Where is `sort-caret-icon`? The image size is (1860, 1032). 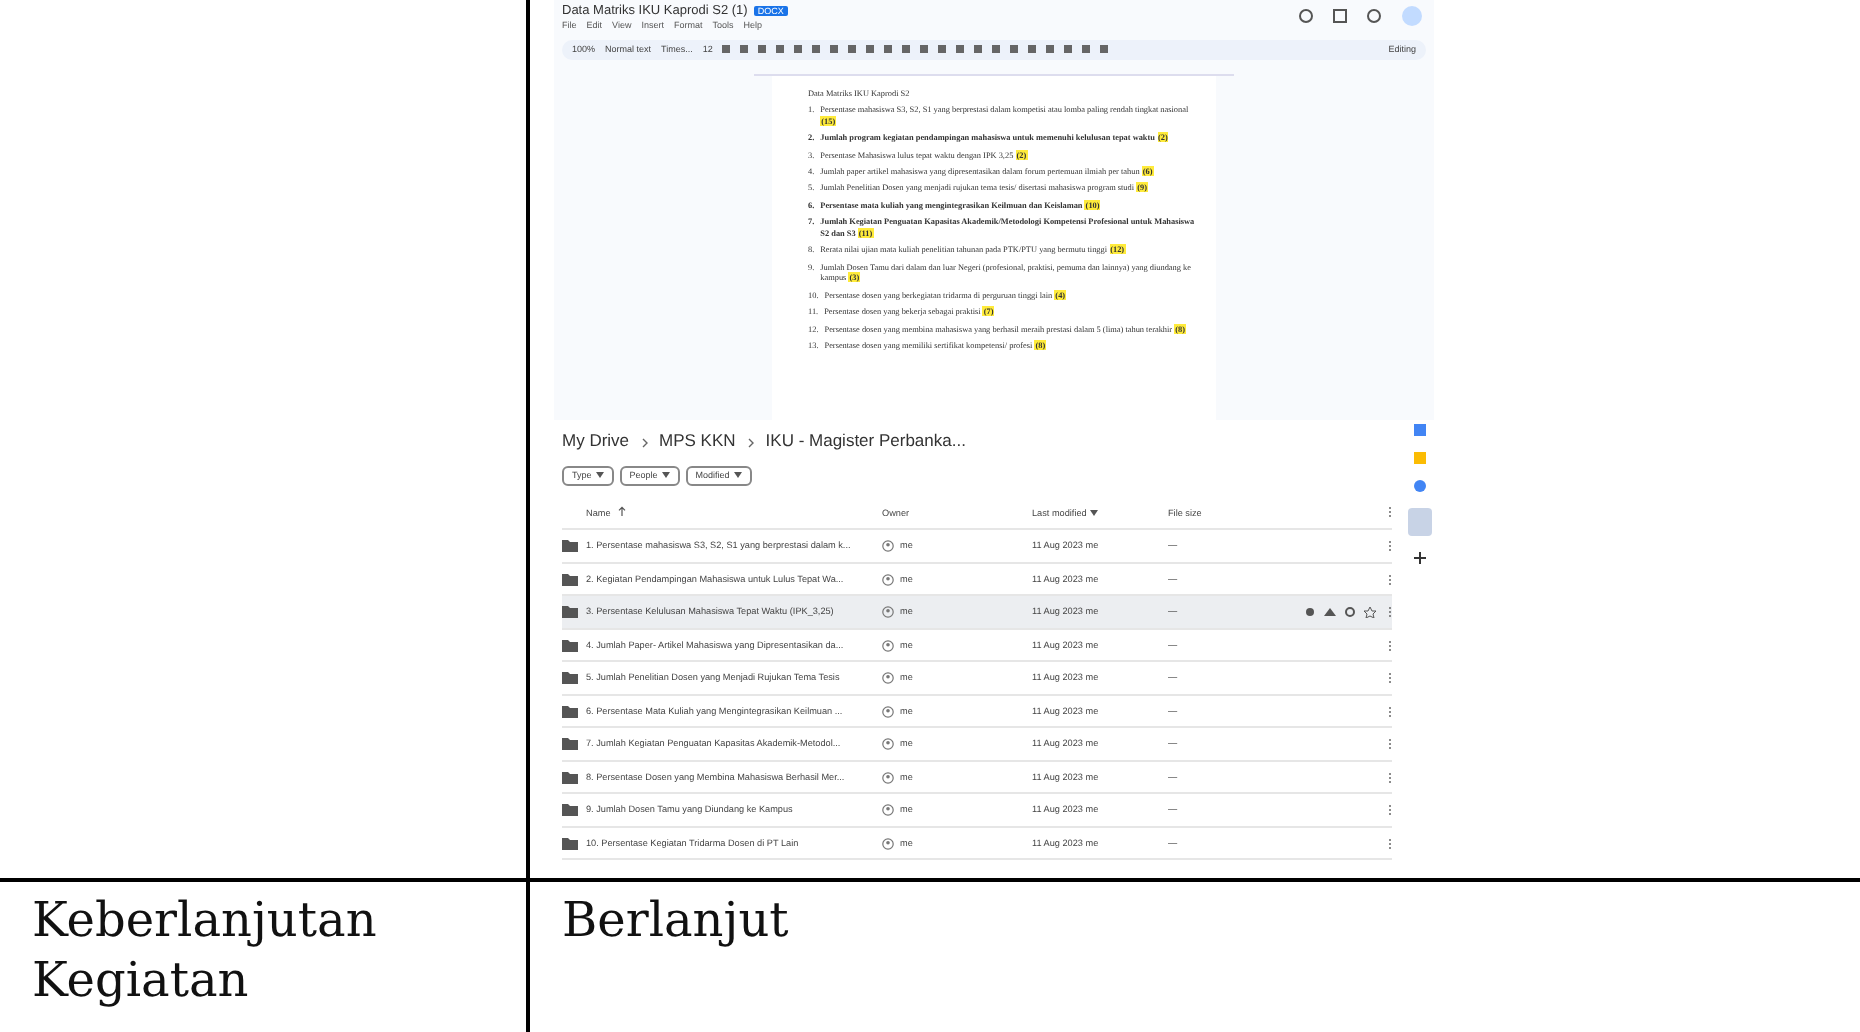 sort-caret-icon is located at coordinates (1094, 512).